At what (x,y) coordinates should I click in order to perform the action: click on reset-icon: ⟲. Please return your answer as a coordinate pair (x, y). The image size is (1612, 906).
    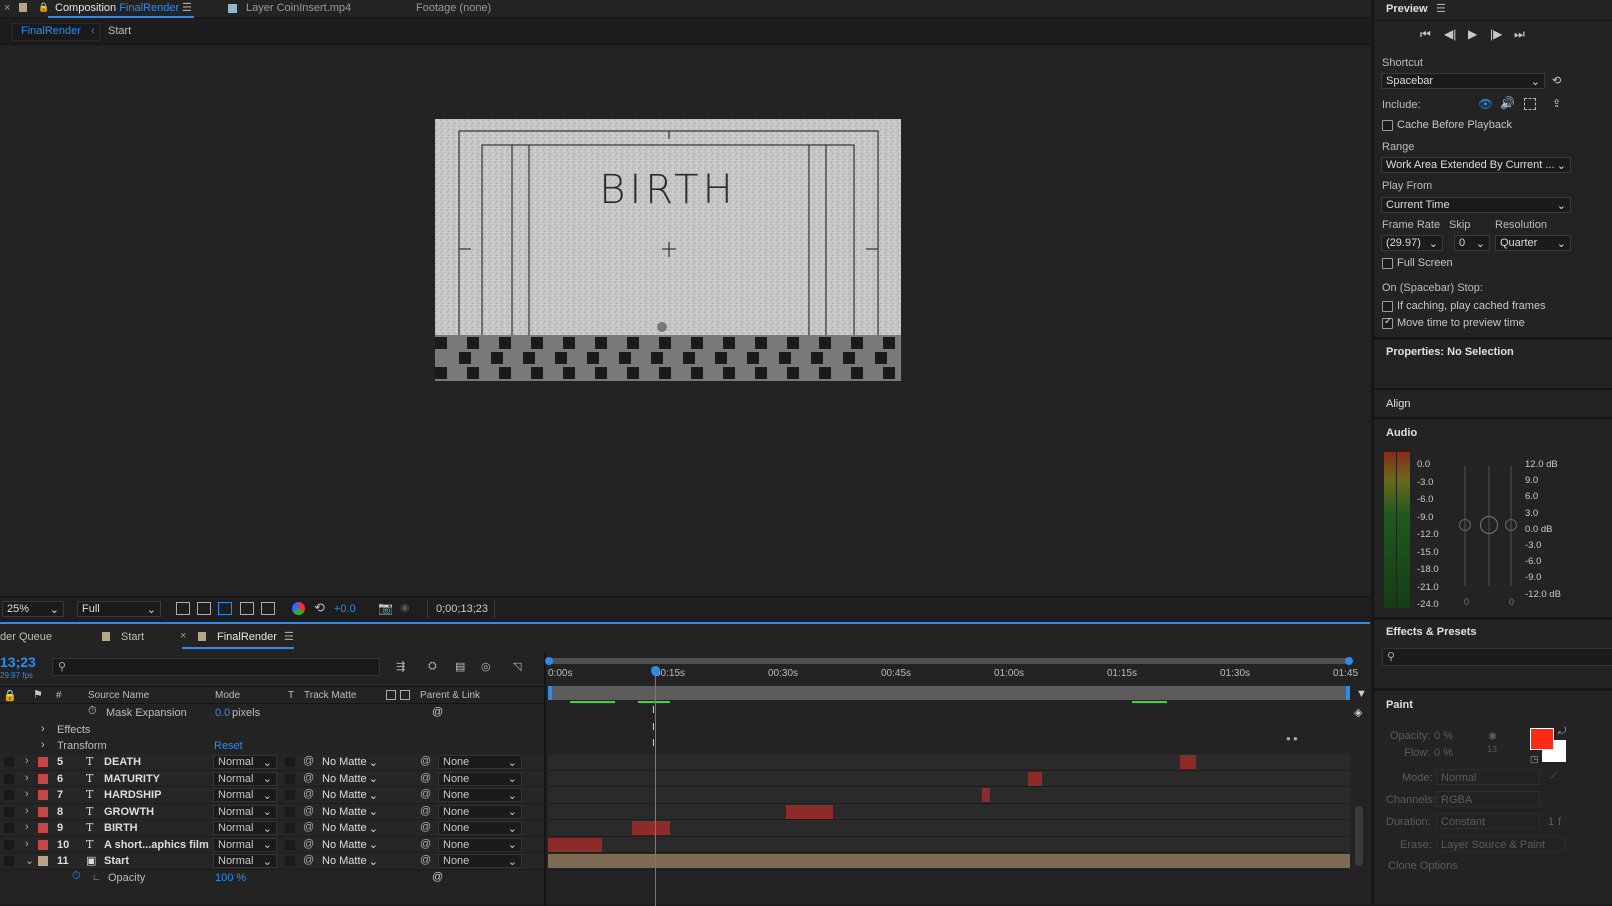
    Looking at the image, I should click on (1556, 80).